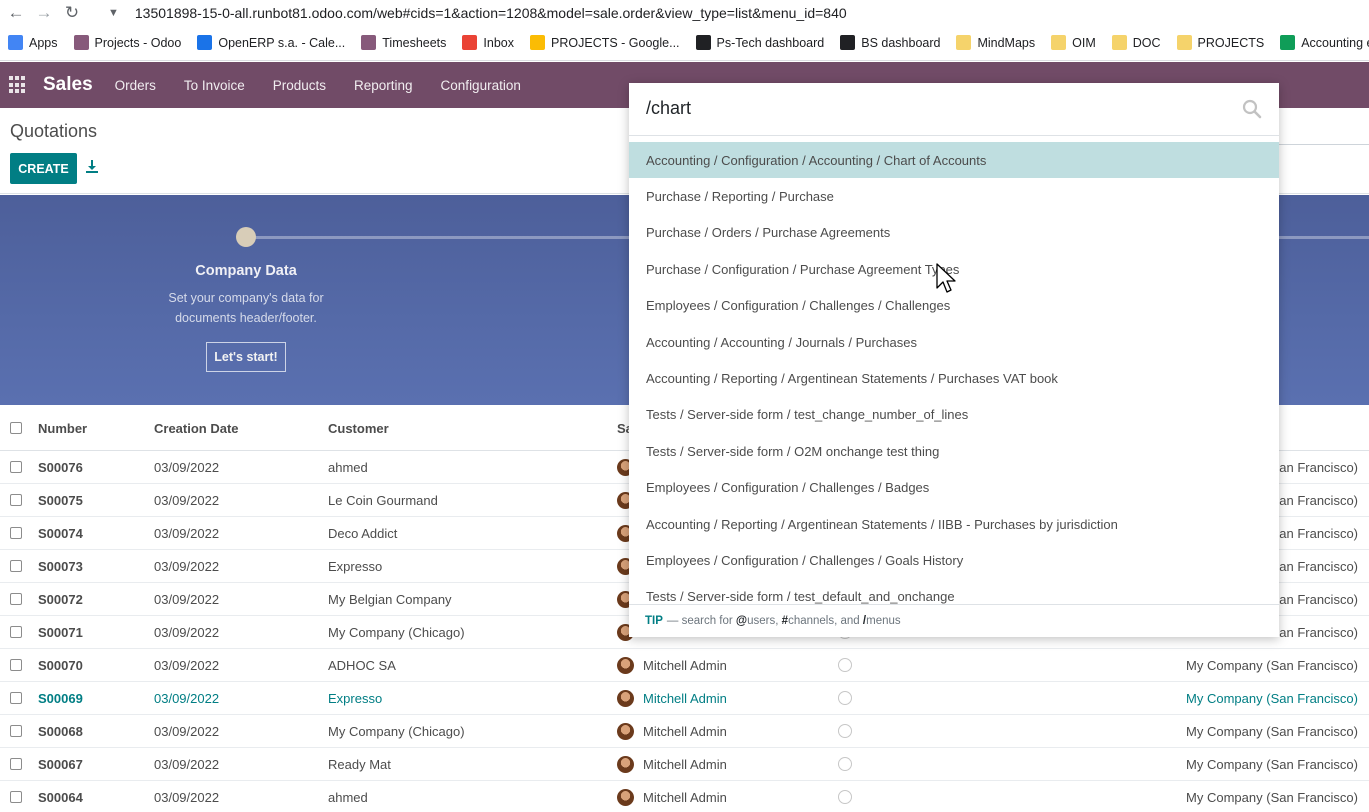 This screenshot has height=812, width=1369. I want to click on column-number: Number, so click(62, 428).